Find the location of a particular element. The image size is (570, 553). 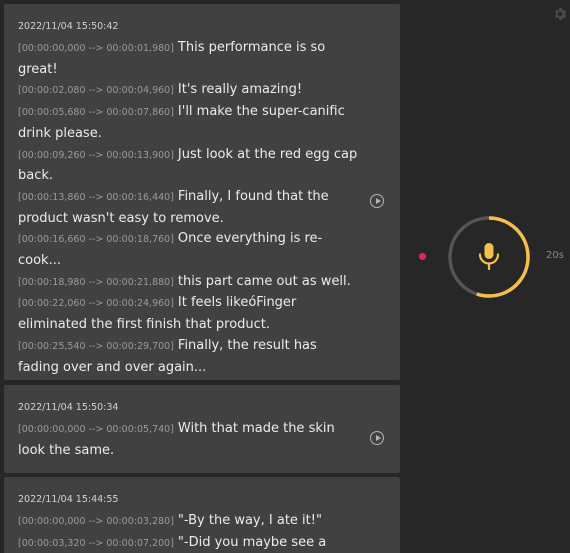

line-text: It's really amazing! is located at coordinates (240, 90).